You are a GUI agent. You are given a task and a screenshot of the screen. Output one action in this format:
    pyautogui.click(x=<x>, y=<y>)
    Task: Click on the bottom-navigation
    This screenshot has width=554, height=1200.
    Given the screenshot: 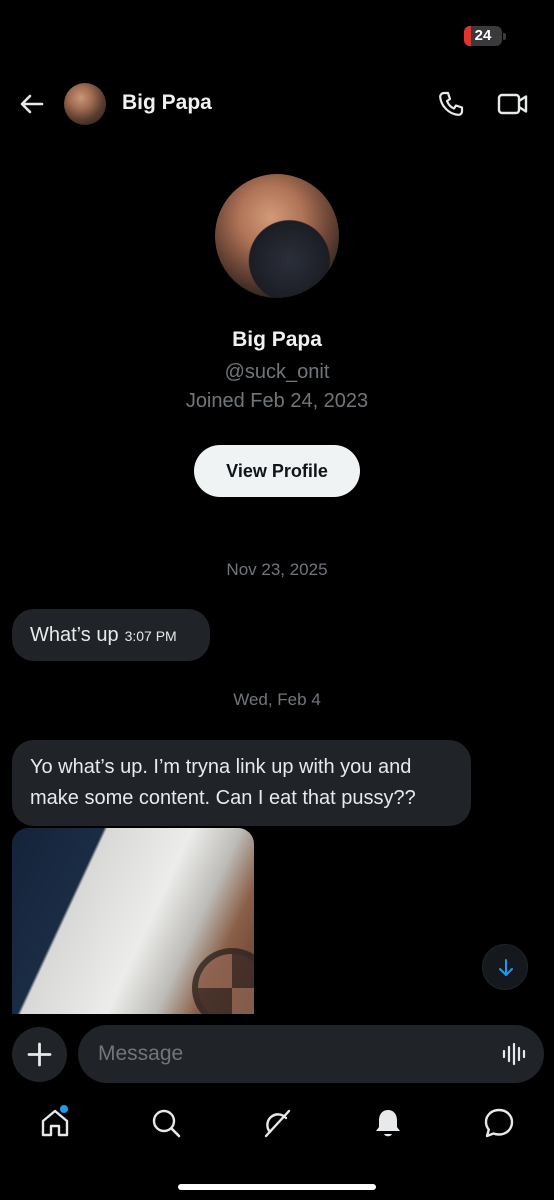 What is the action you would take?
    pyautogui.click(x=277, y=1126)
    